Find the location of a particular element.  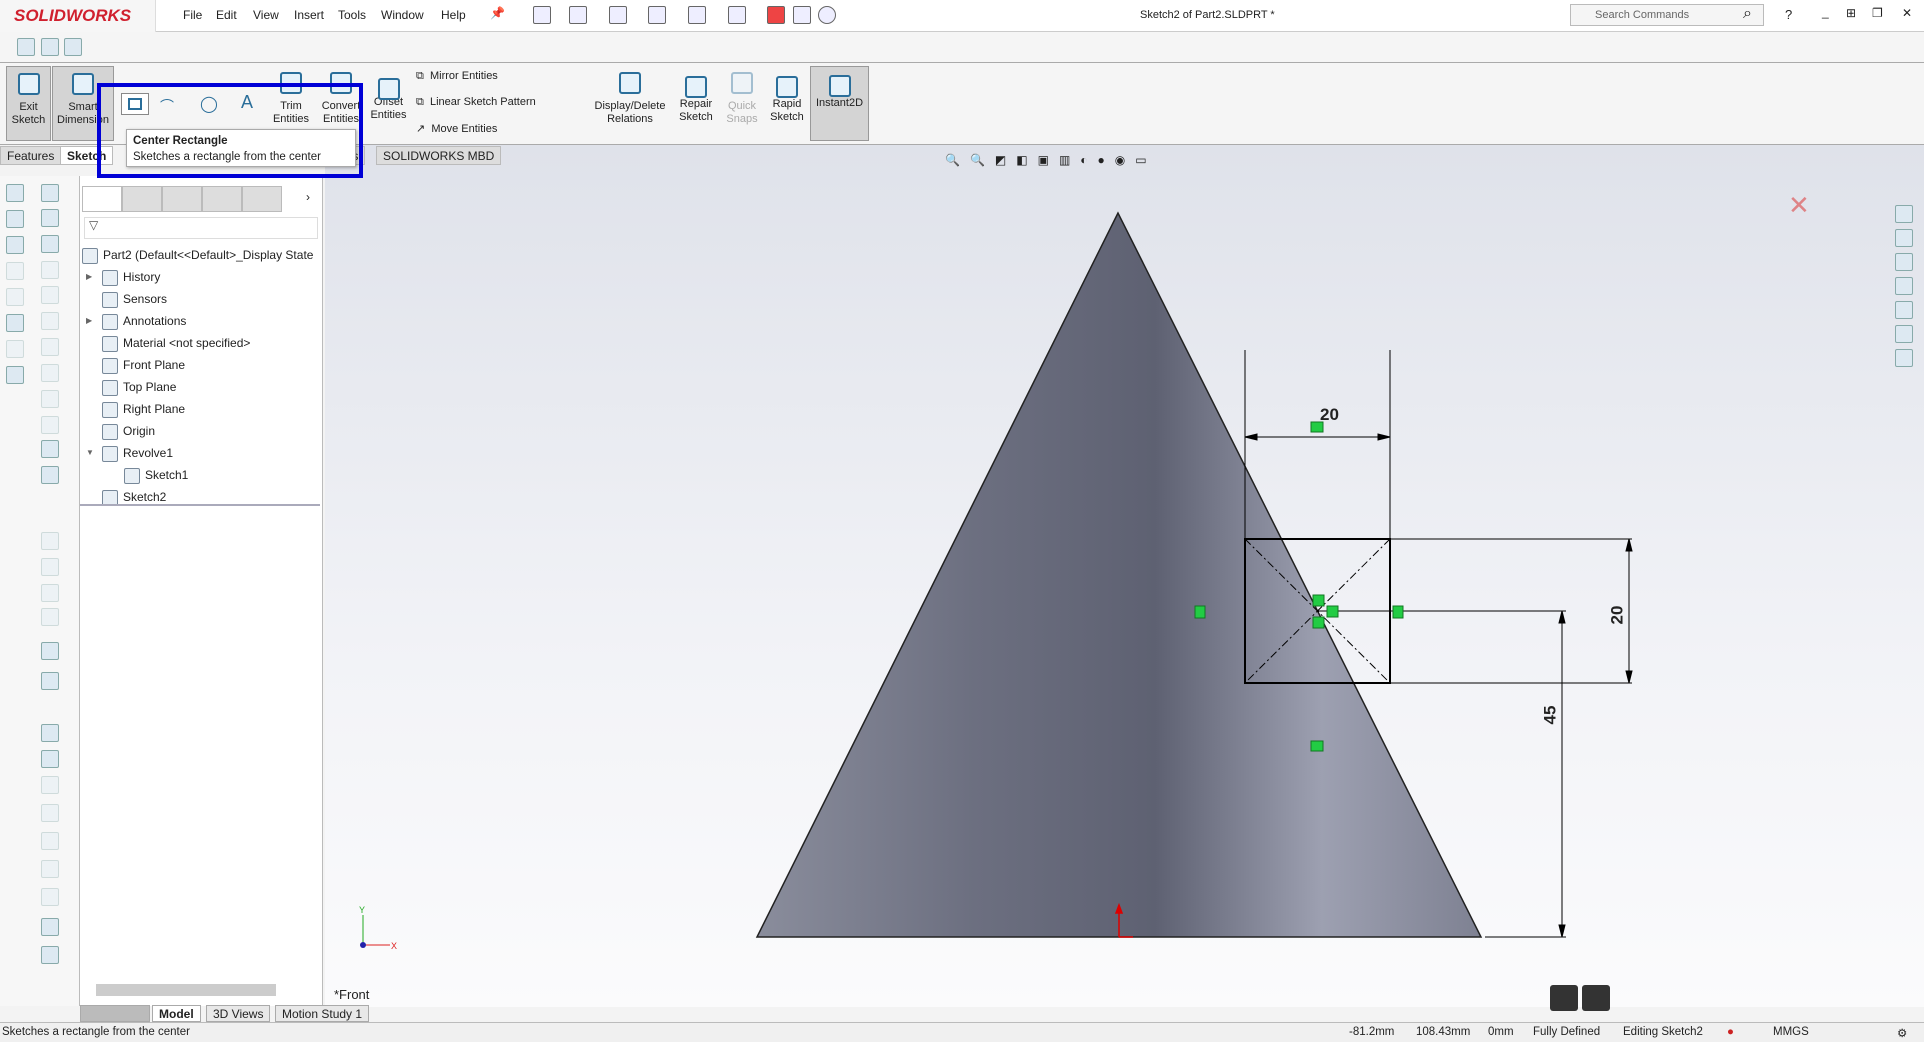

tree-root-part2: Part2 (Default<<Default>_Display State is located at coordinates (201, 255).